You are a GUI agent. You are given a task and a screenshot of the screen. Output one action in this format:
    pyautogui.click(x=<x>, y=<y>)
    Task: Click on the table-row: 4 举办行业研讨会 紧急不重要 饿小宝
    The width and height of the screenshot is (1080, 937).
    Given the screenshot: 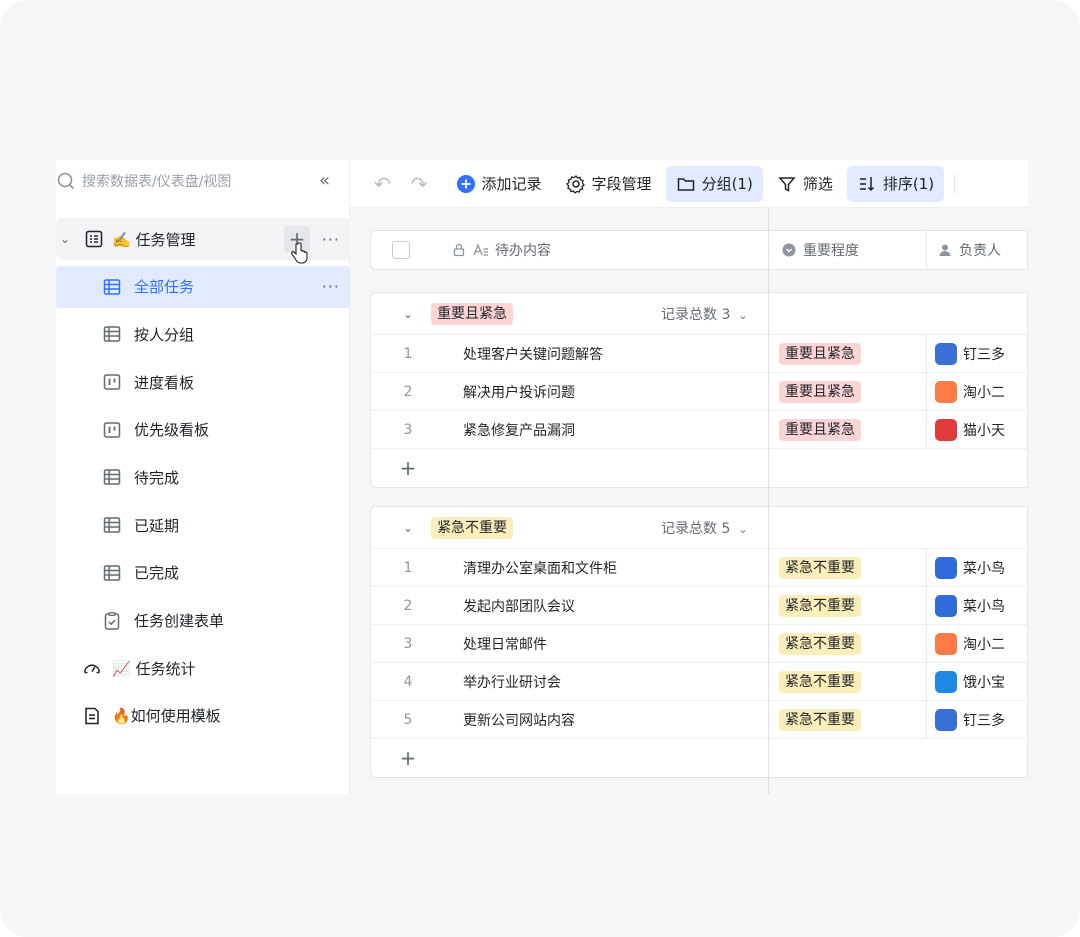 What is the action you would take?
    pyautogui.click(x=699, y=682)
    